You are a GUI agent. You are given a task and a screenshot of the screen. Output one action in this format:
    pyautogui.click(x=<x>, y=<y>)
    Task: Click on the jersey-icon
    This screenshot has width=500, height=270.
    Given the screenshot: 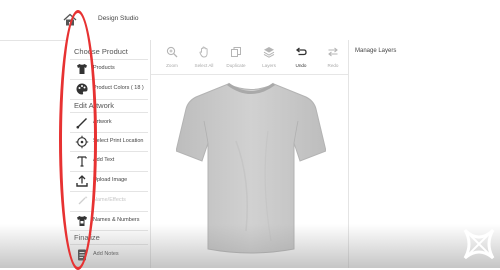 What is the action you would take?
    pyautogui.click(x=82, y=221)
    